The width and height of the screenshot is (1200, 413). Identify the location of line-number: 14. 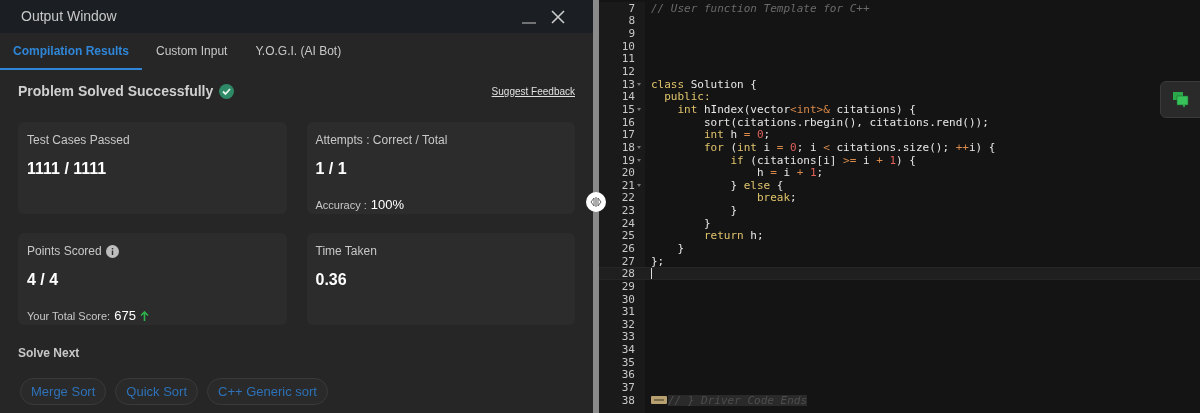
(628, 97).